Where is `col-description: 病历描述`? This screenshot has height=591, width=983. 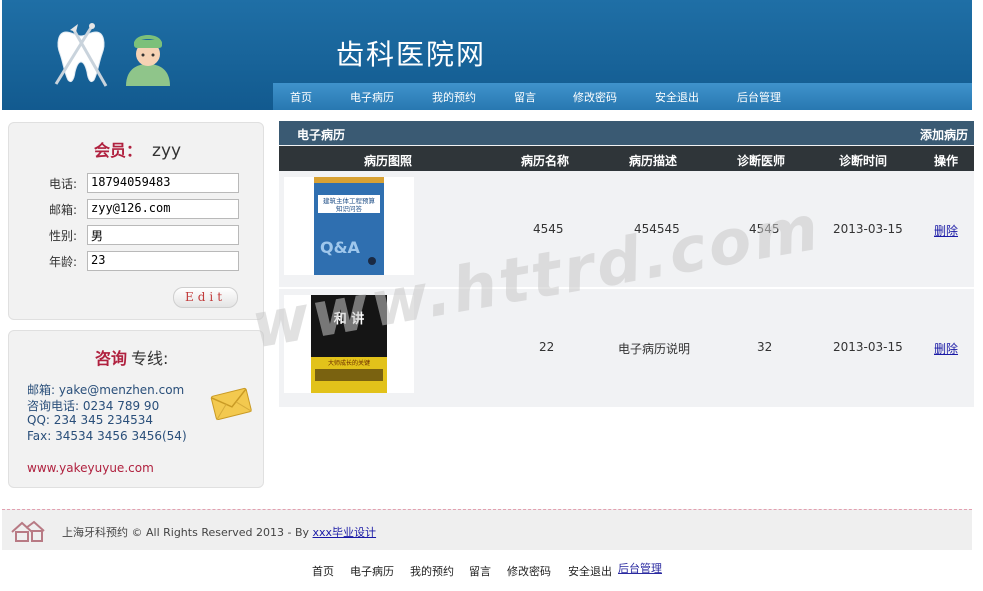 col-description: 病历描述 is located at coordinates (653, 161).